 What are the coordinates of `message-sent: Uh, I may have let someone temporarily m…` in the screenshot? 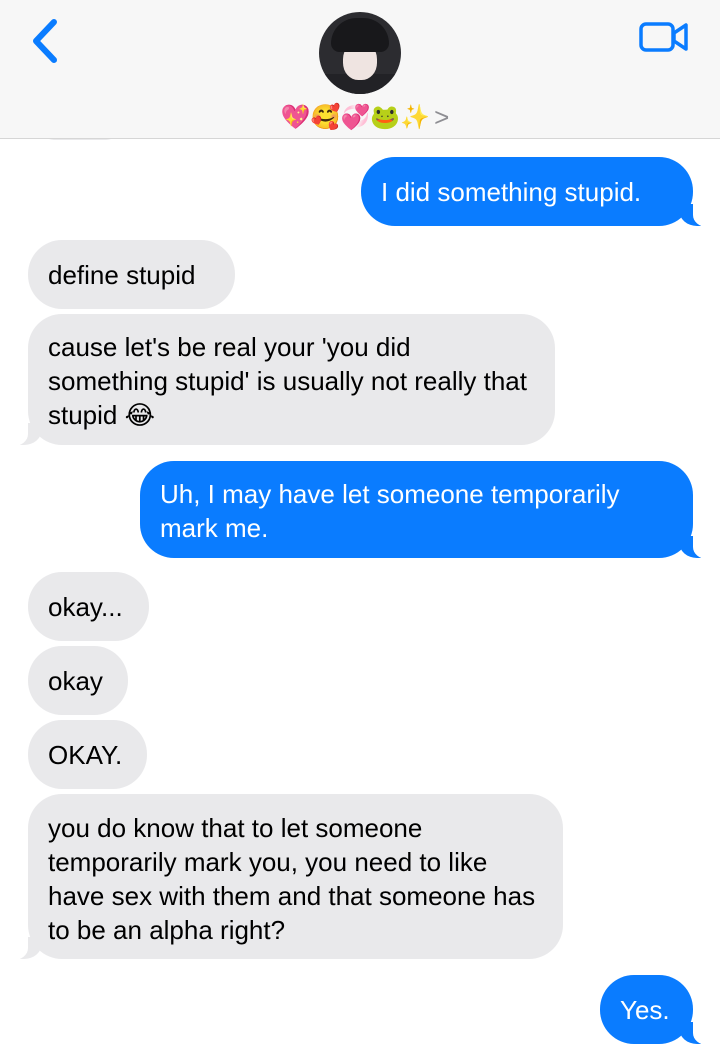 It's located at (426, 510).